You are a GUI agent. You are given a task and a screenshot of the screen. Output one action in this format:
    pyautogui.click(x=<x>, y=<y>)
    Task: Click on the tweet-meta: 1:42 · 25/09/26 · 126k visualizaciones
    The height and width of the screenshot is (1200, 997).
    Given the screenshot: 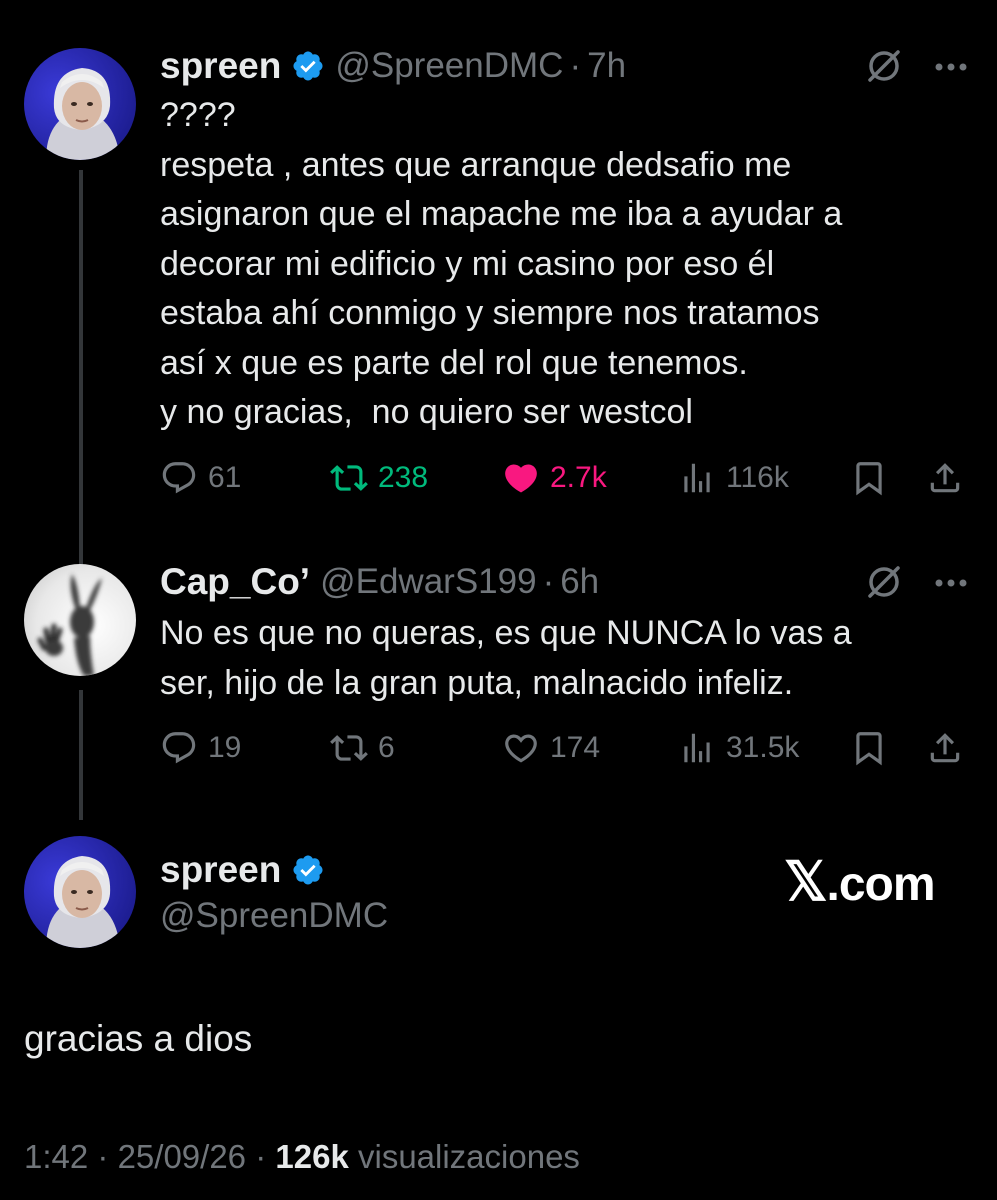 What is the action you would take?
    pyautogui.click(x=302, y=1157)
    